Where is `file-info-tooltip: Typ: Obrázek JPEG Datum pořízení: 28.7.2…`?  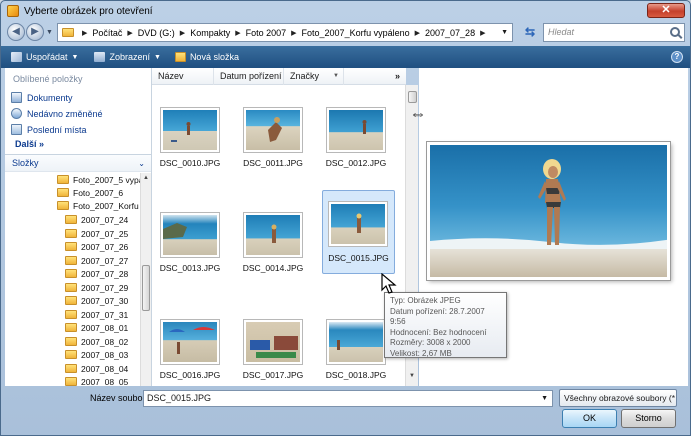
file-info-tooltip: Typ: Obrázek JPEG Datum pořízení: 28.7.2… is located at coordinates (445, 325).